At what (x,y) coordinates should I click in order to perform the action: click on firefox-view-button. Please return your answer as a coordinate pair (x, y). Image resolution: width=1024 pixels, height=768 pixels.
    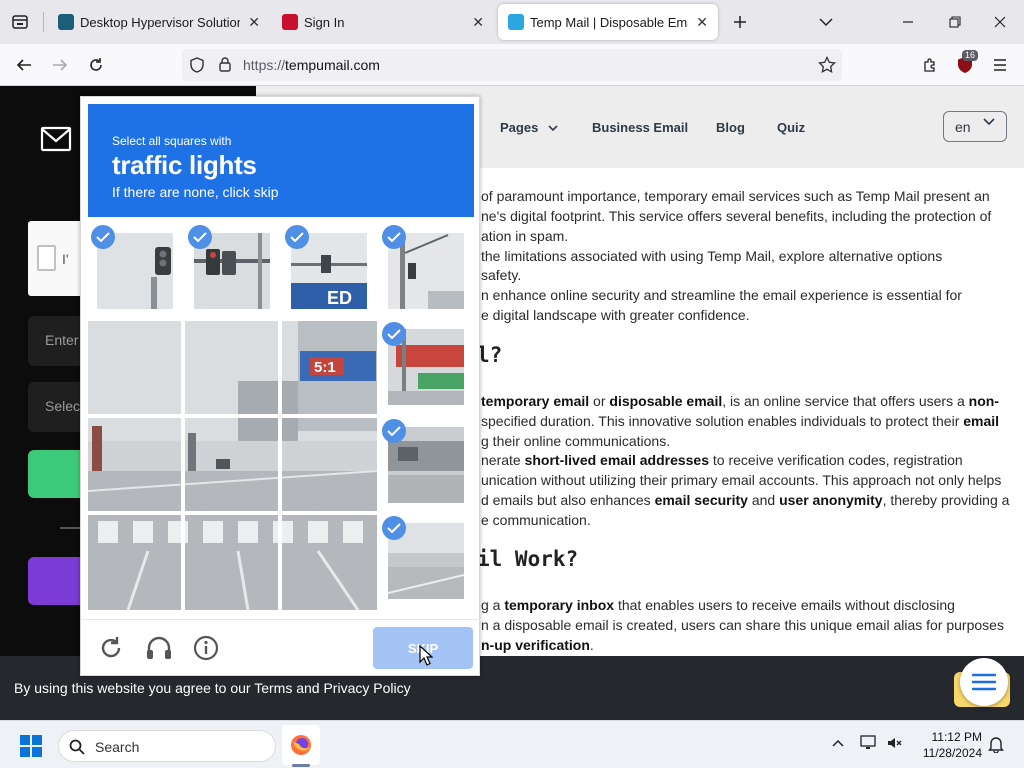
    Looking at the image, I should click on (20, 22).